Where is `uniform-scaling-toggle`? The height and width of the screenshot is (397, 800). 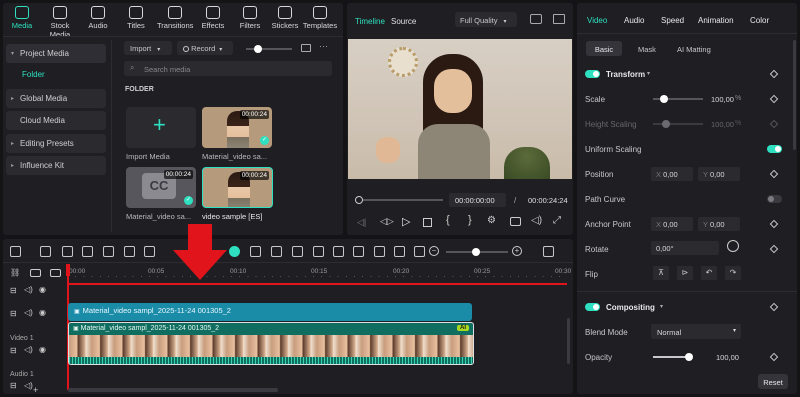 uniform-scaling-toggle is located at coordinates (774, 149).